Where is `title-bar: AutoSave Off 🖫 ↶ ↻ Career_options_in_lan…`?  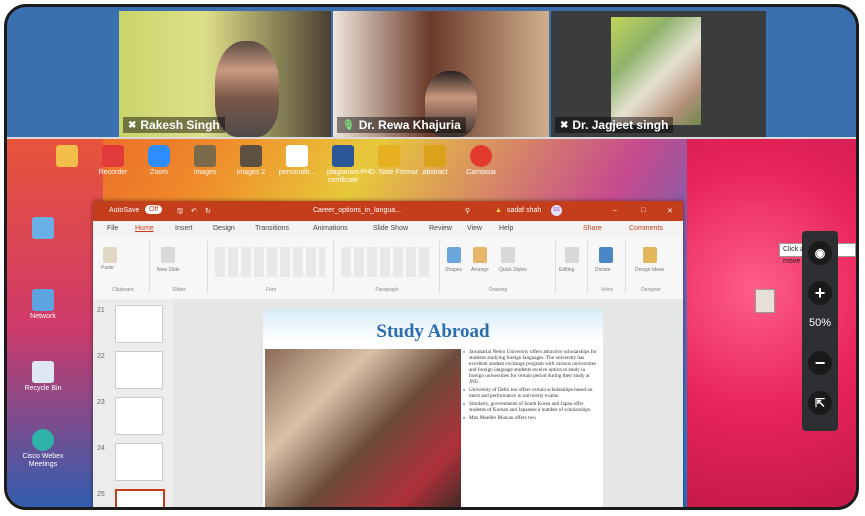 title-bar: AutoSave Off 🖫 ↶ ↻ Career_options_in_lan… is located at coordinates (388, 211).